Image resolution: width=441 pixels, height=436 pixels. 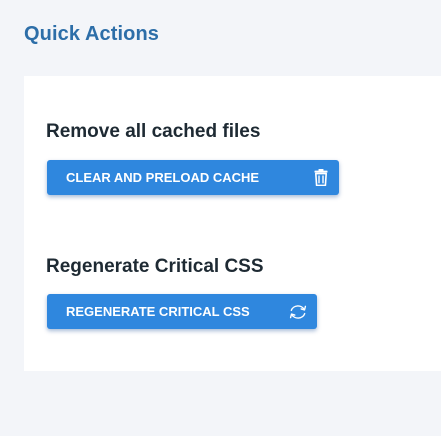 What do you see at coordinates (158, 311) in the screenshot?
I see `regenerate-critical-css-label: REGENERATE CRITICAL CSS` at bounding box center [158, 311].